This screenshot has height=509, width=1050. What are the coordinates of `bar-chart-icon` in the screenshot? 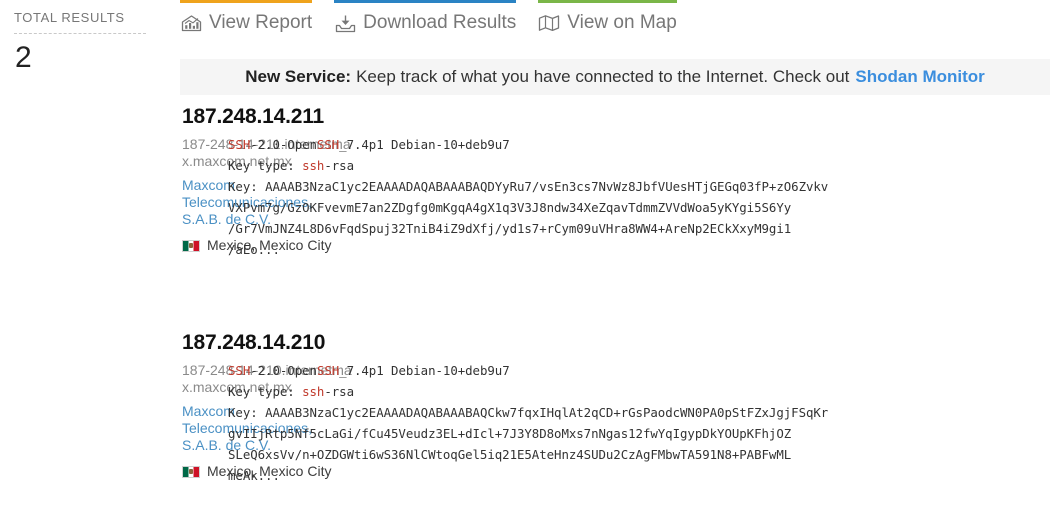 It's located at (191, 23).